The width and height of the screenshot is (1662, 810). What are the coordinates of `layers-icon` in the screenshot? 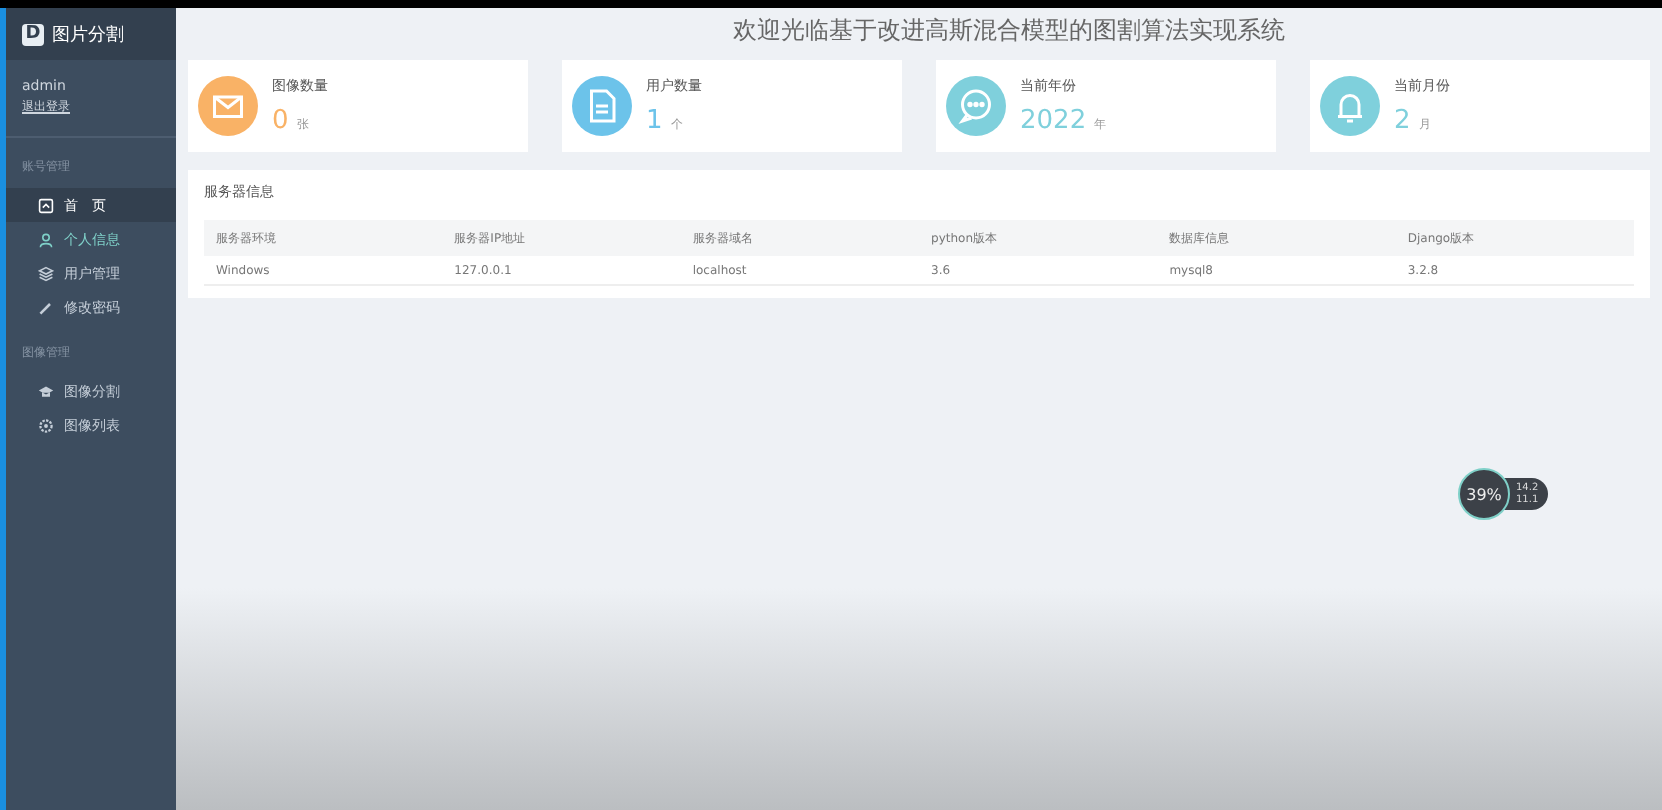 It's located at (46, 273).